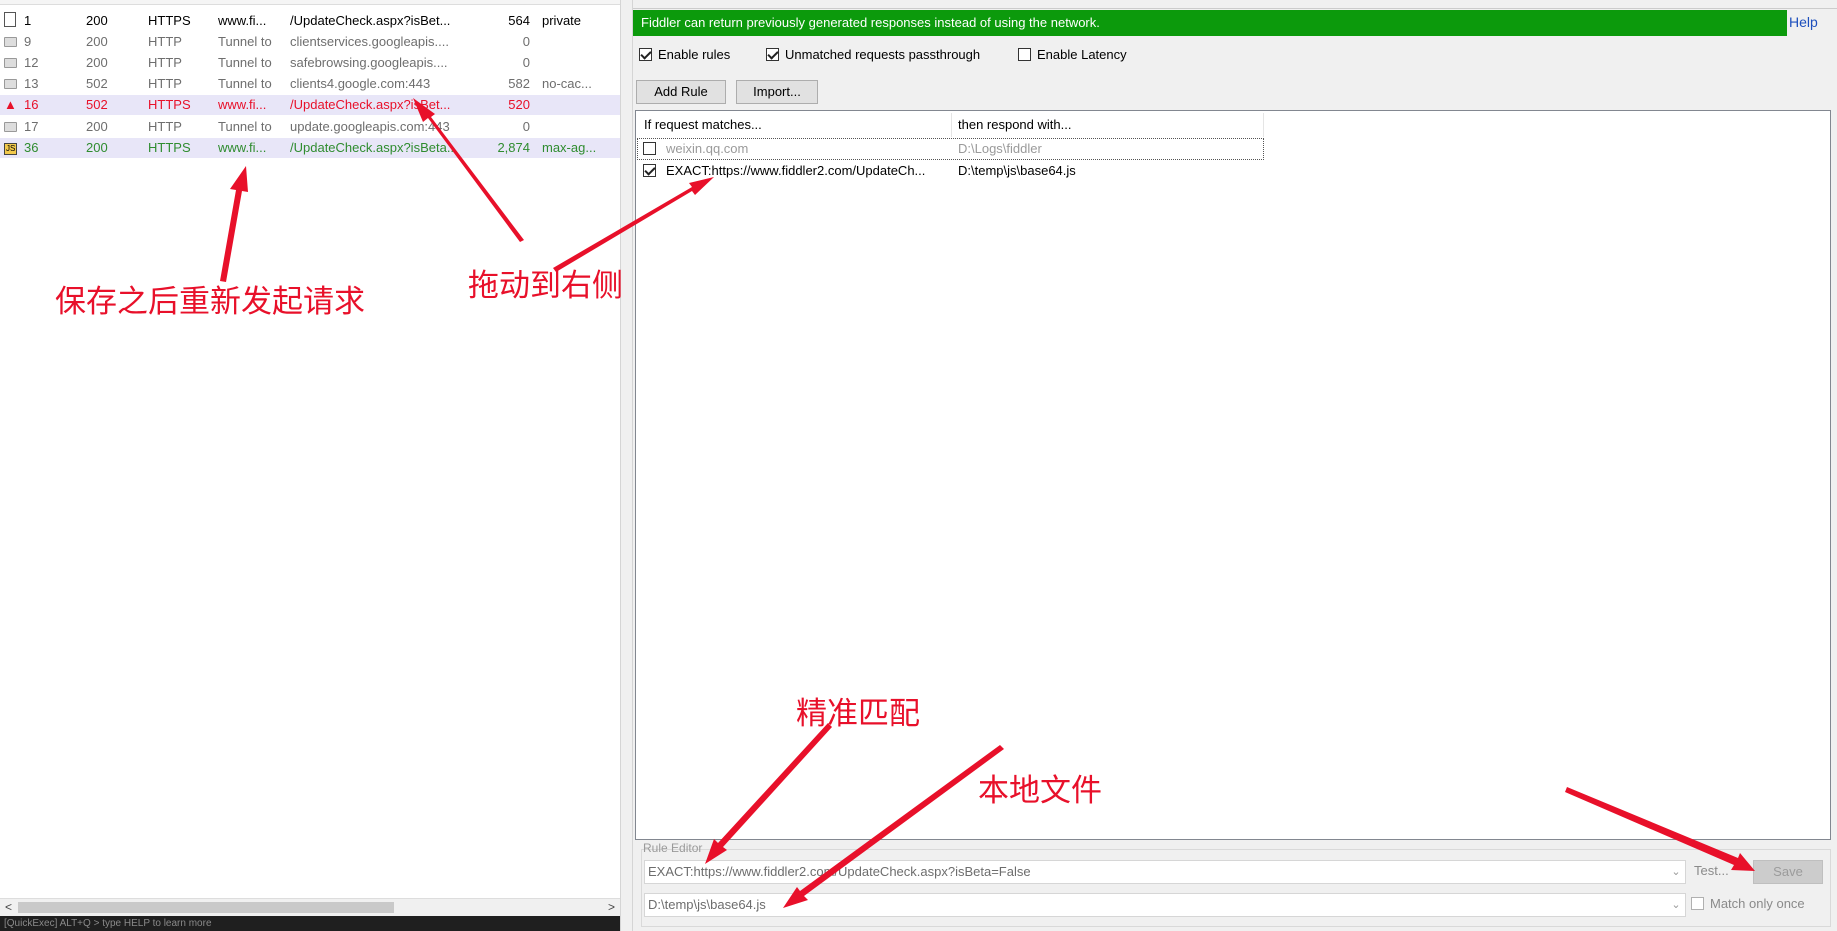  What do you see at coordinates (1235, 4) in the screenshot?
I see `inspector-tab-strip` at bounding box center [1235, 4].